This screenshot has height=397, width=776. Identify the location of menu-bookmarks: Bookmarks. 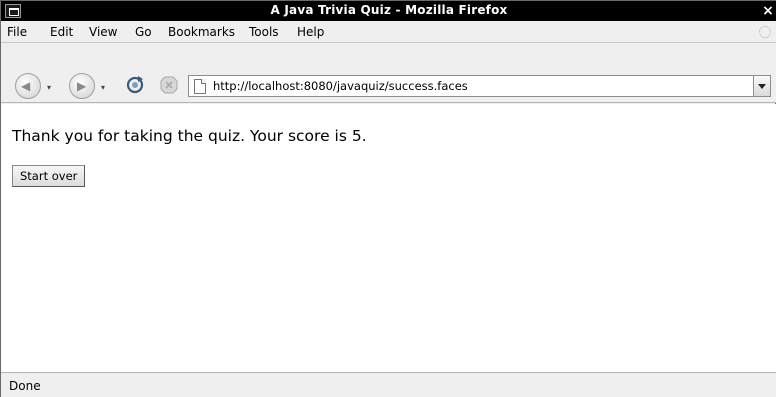
(201, 32).